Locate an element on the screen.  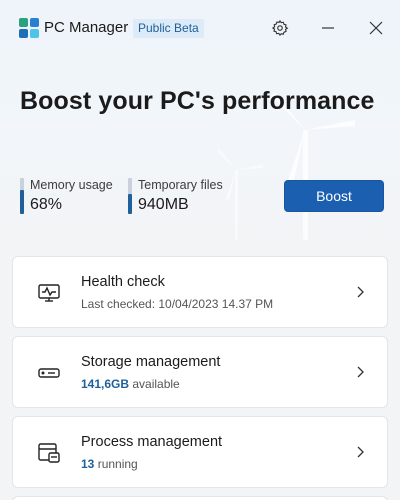
title-bar: PC Manager Public Beta is located at coordinates (200, 28).